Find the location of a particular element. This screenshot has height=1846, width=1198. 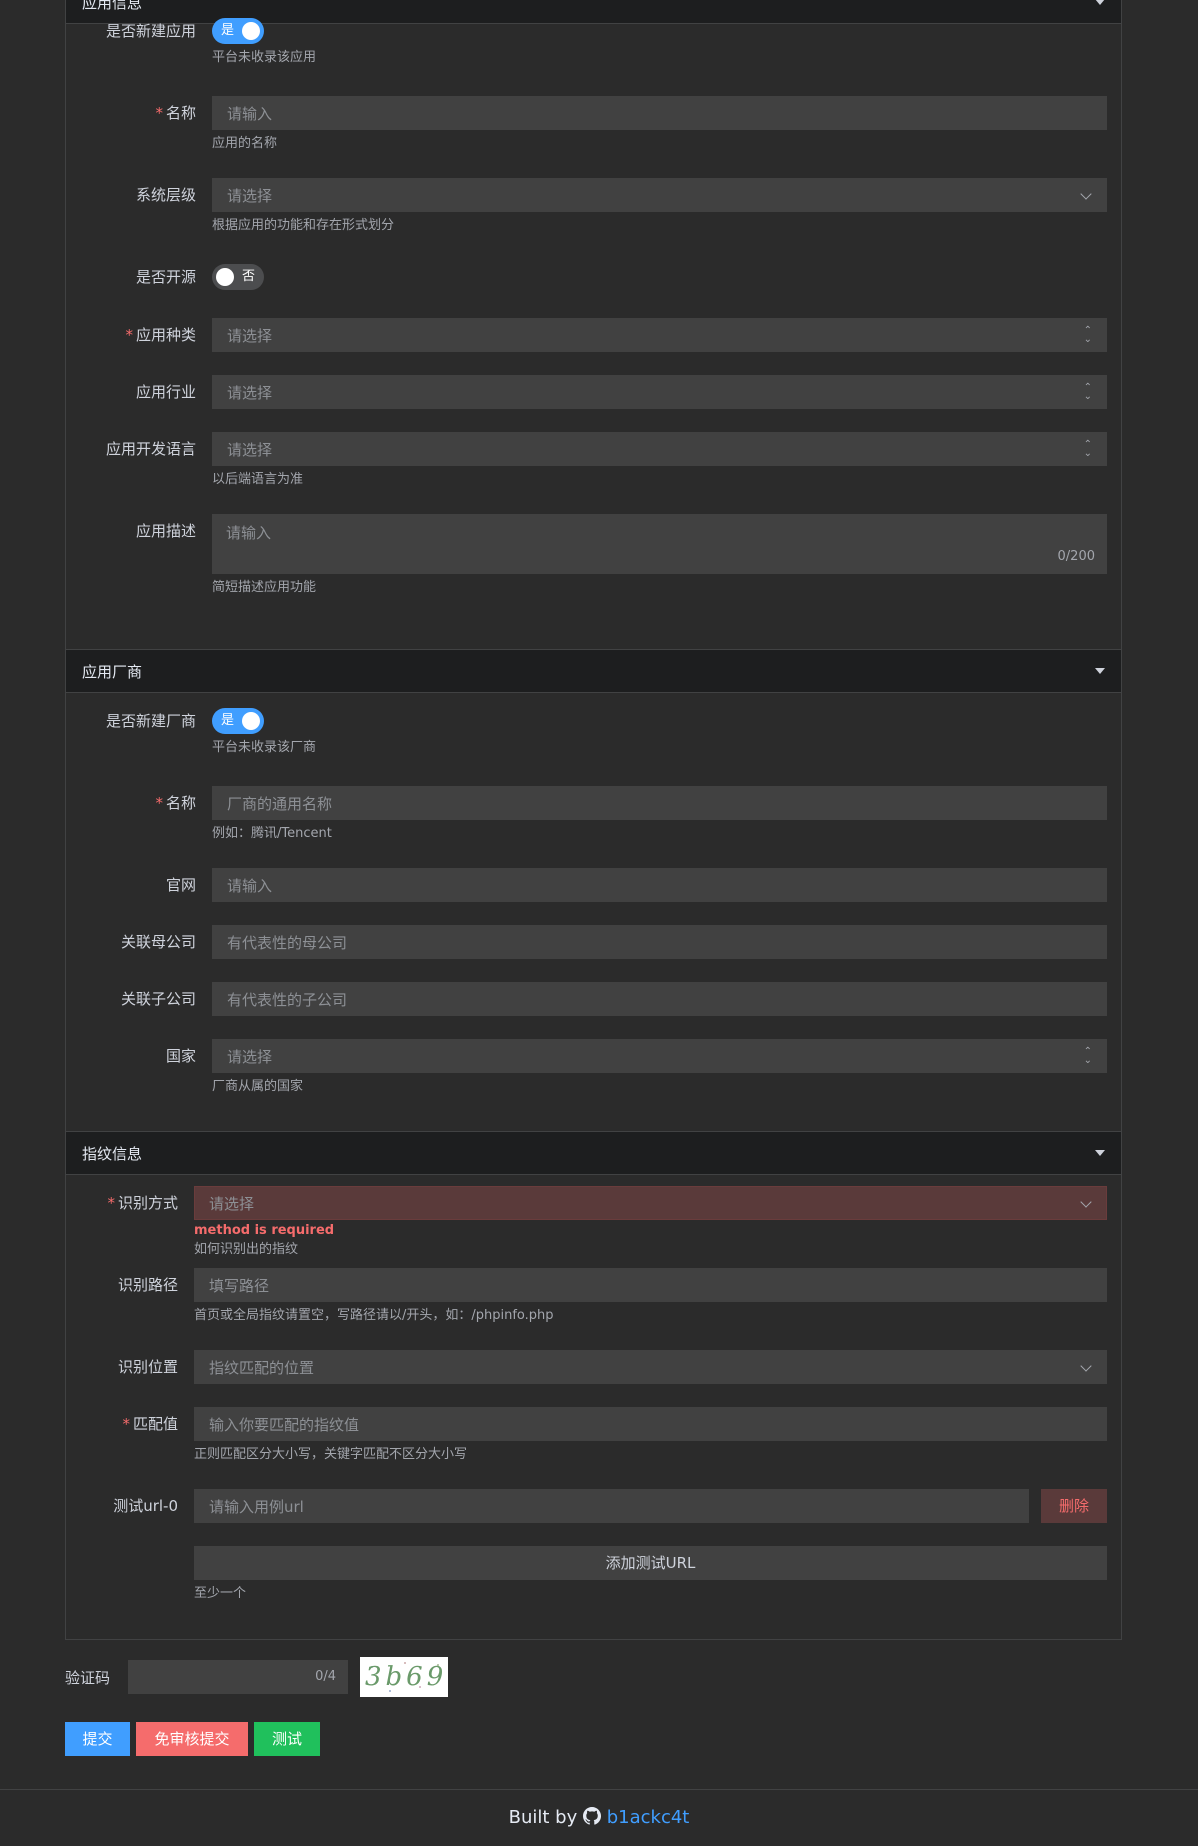

parent-company-label: 关联母公司 is located at coordinates (158, 942).